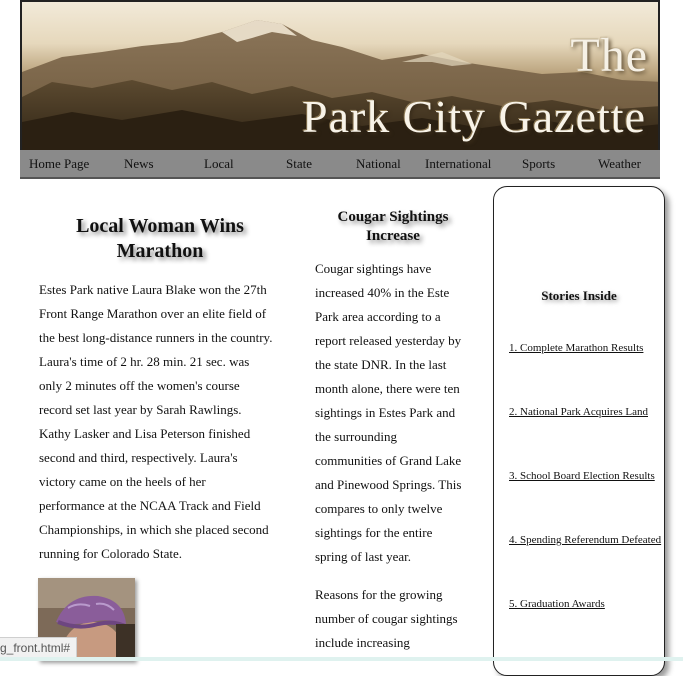 The width and height of the screenshot is (683, 676). I want to click on text-line: compares to only twelve, so click(379, 508).